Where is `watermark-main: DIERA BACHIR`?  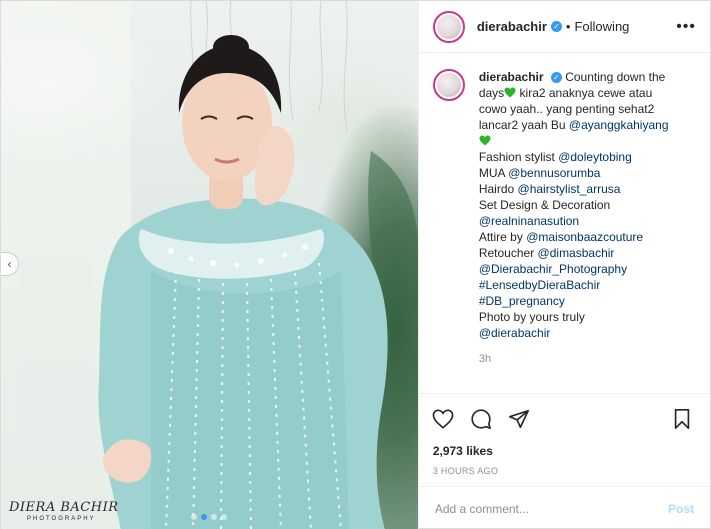 watermark-main: DIERA BACHIR is located at coordinates (64, 507).